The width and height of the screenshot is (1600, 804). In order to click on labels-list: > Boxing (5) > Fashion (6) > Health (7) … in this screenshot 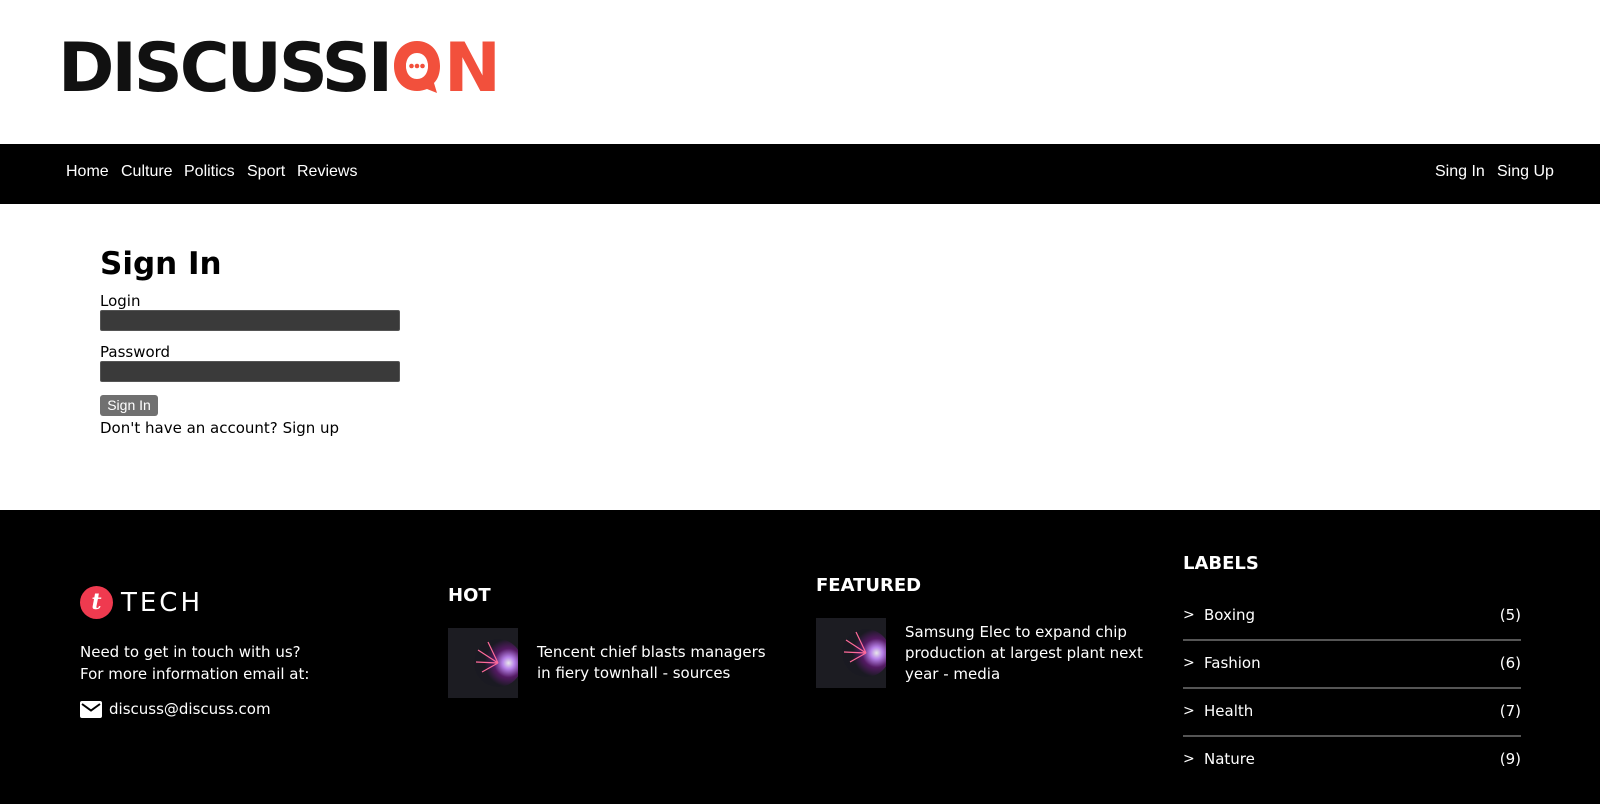, I will do `click(1352, 689)`.